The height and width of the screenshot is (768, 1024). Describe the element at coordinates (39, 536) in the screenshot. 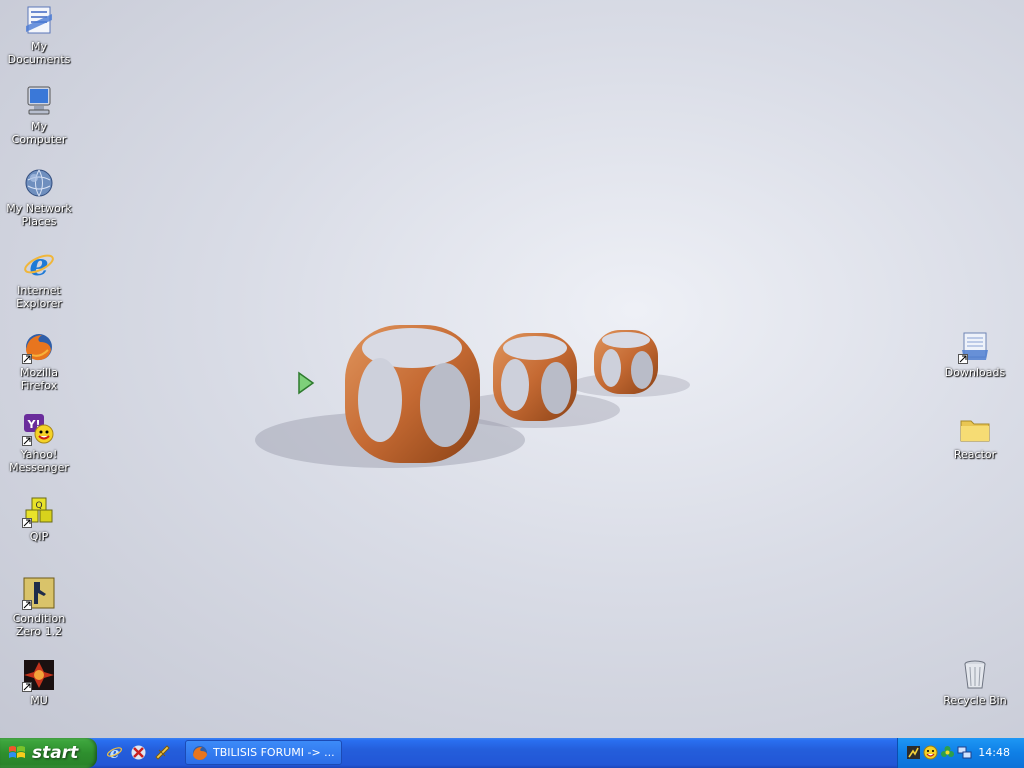

I see `desktop-icon-label: QIP` at that location.